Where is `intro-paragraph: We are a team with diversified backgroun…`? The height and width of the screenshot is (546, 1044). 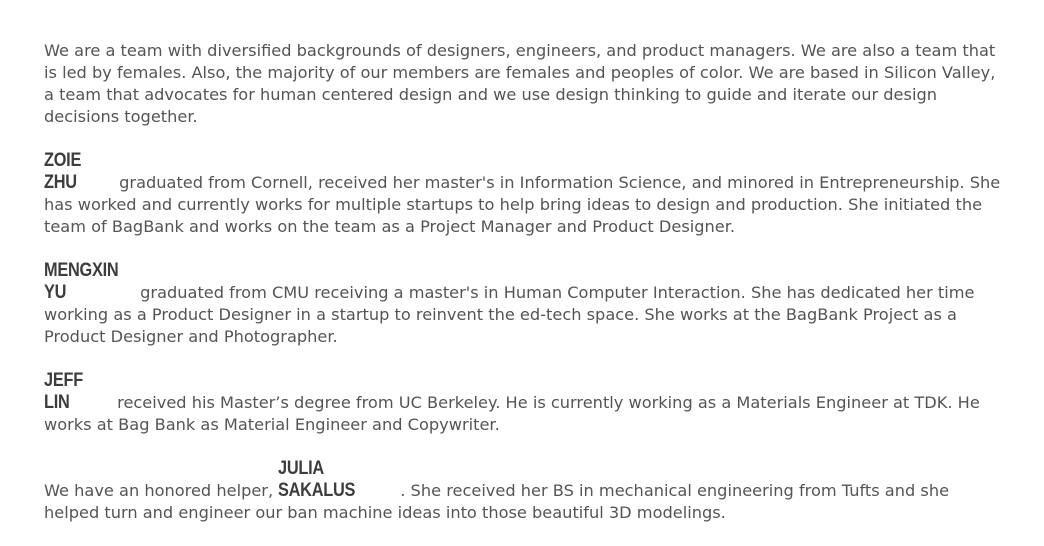
intro-paragraph: We are a team with diversified backgroun… is located at coordinates (520, 83).